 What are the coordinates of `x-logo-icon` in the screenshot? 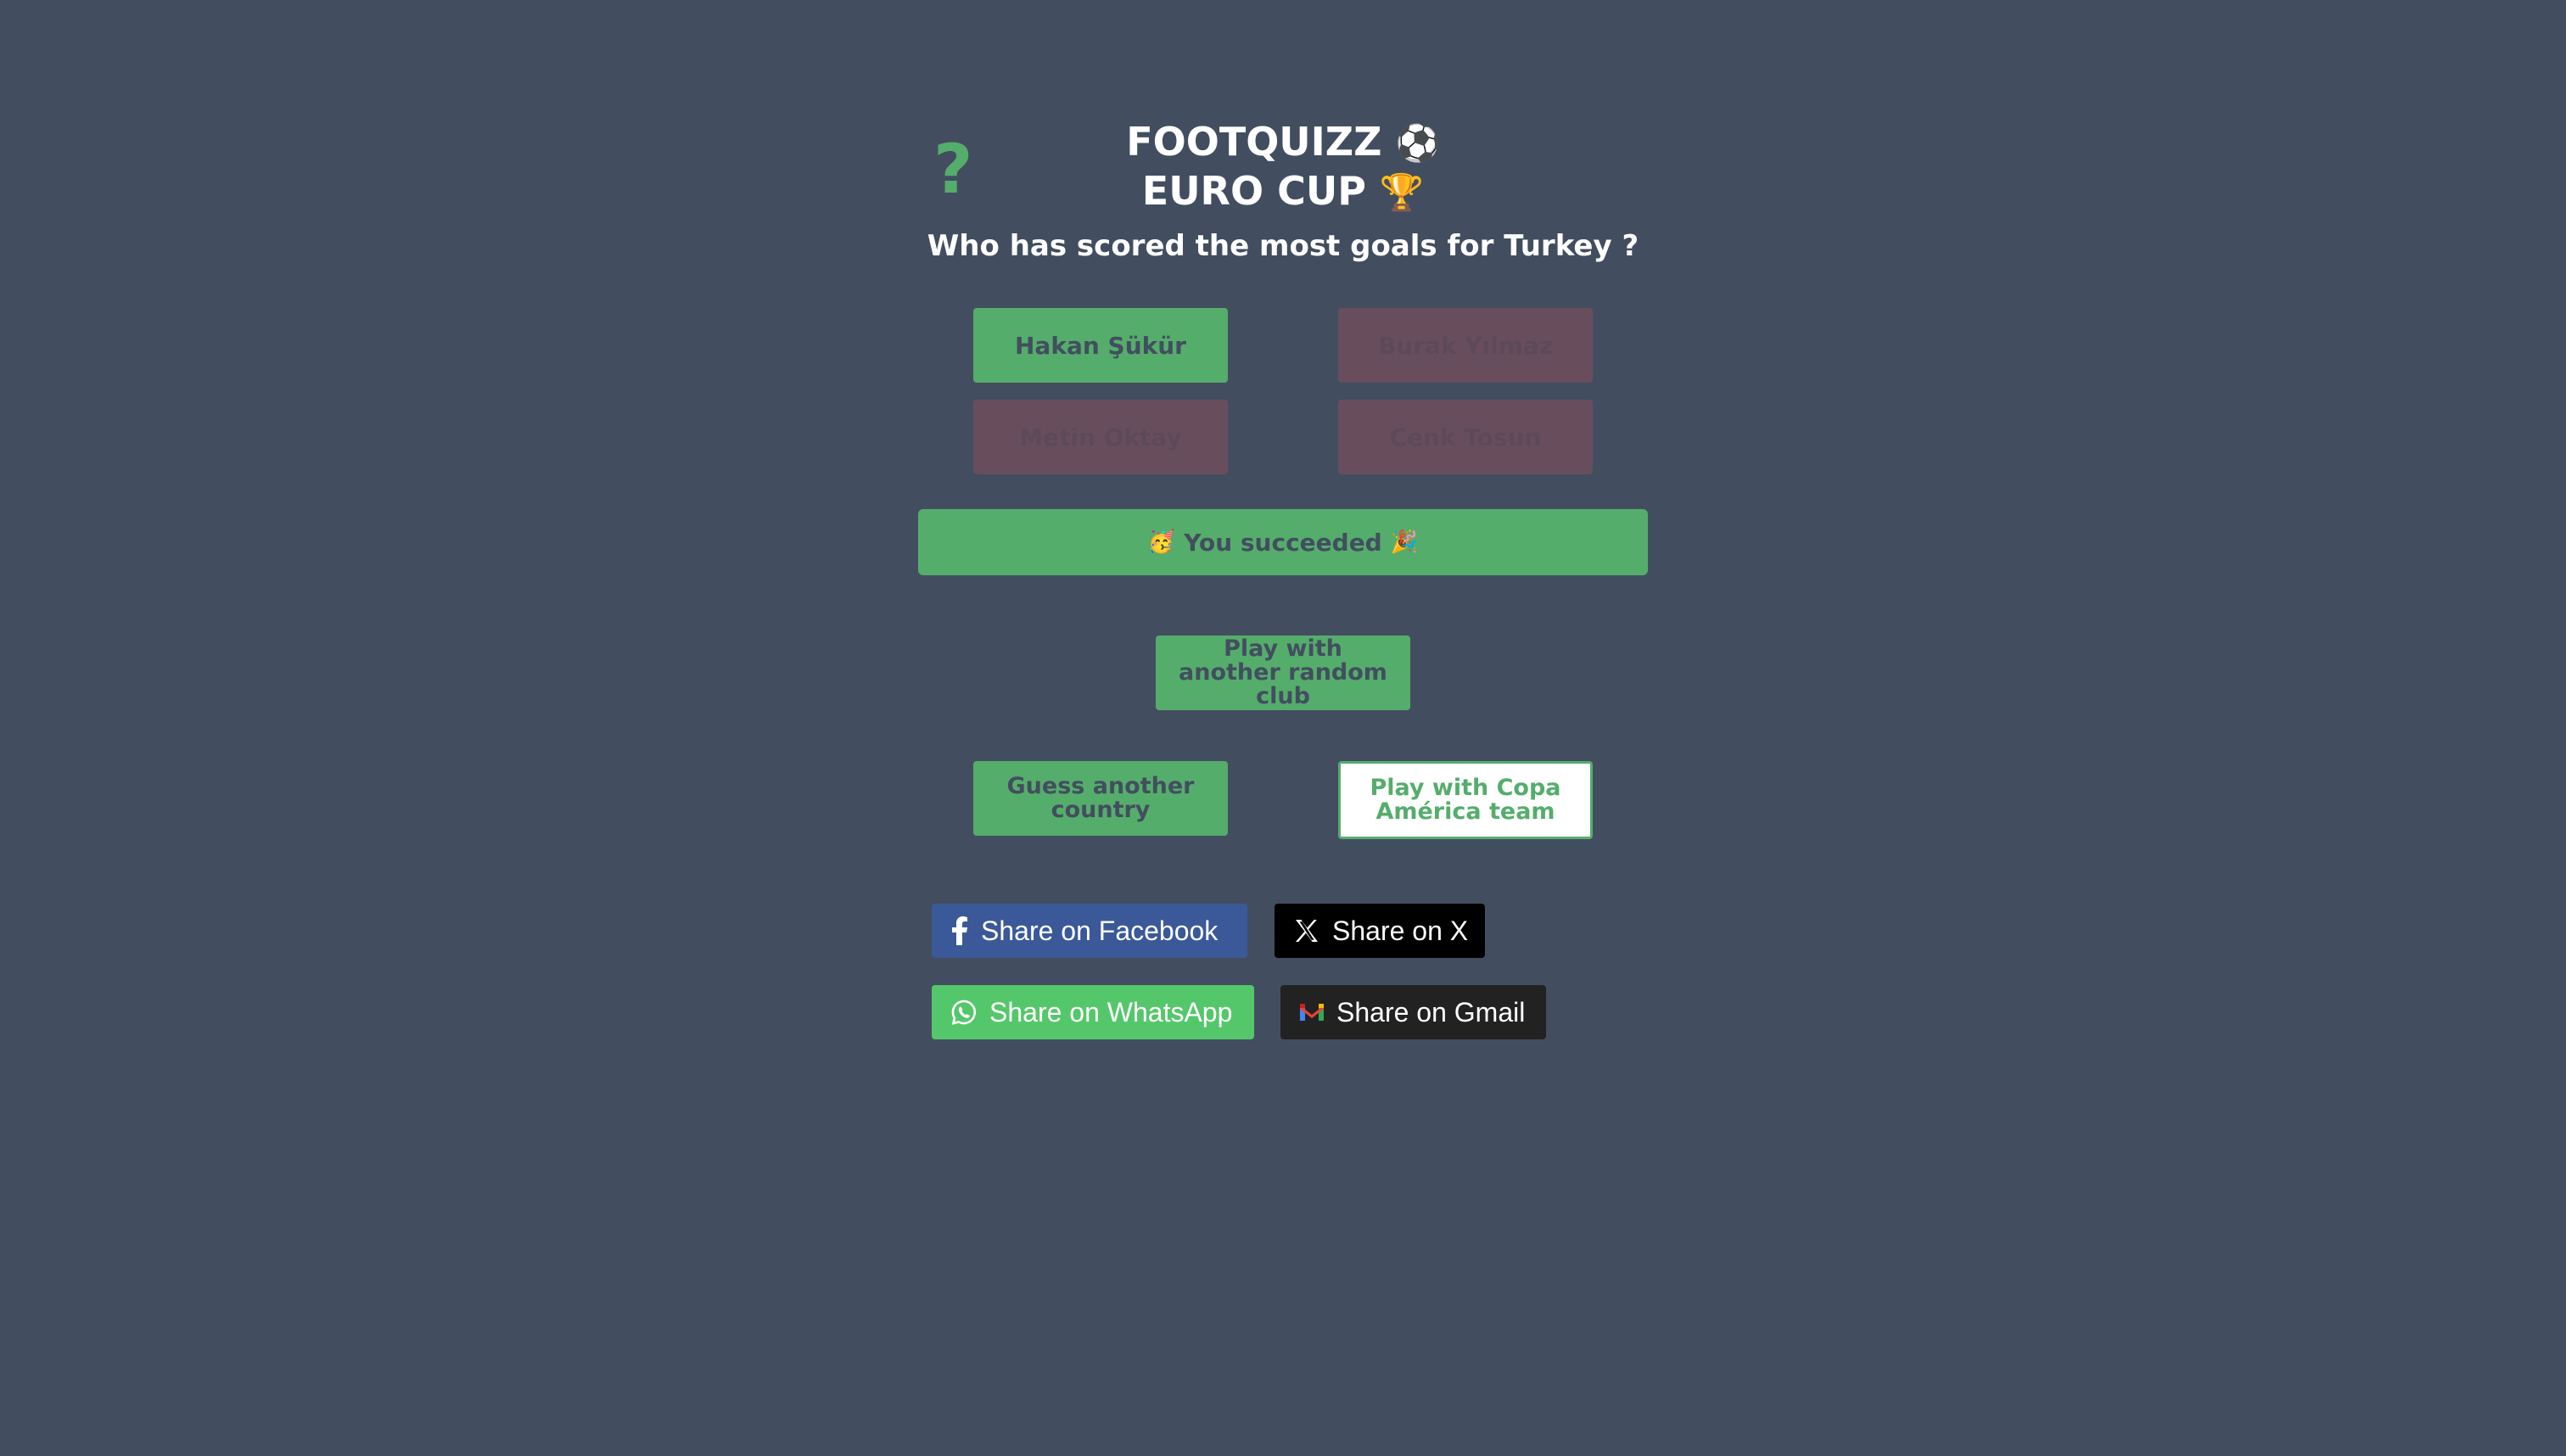 It's located at (1307, 931).